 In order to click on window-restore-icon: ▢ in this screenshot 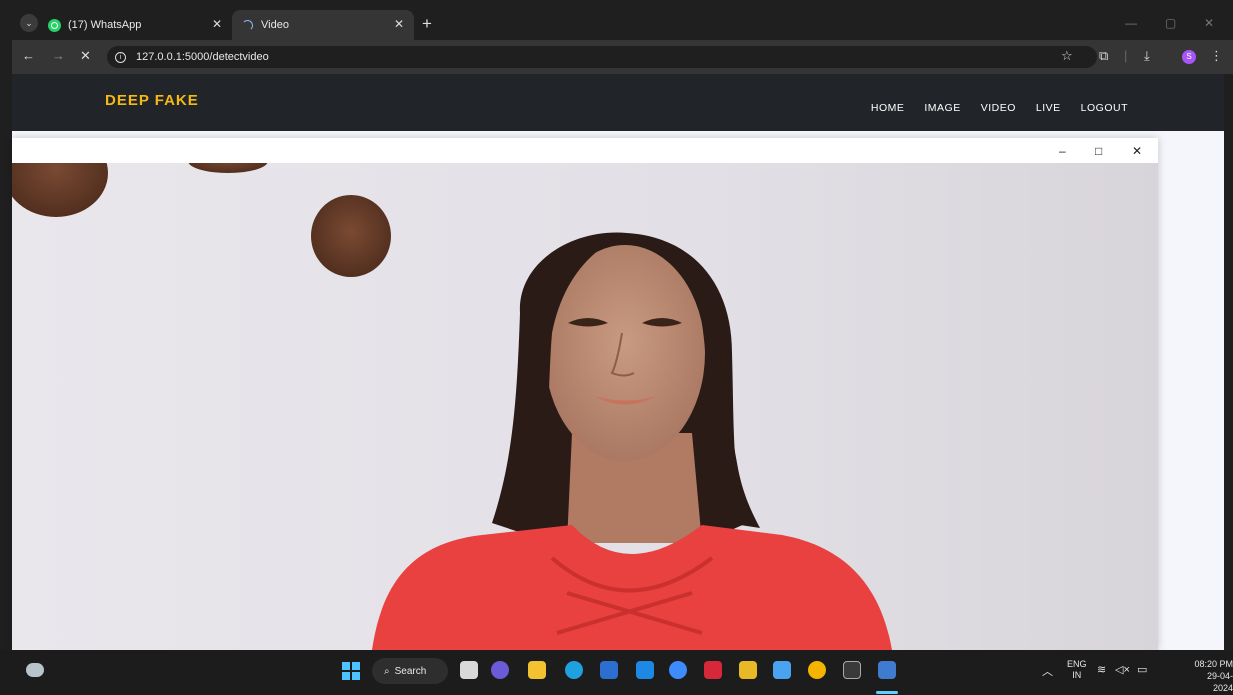, I will do `click(1170, 23)`.